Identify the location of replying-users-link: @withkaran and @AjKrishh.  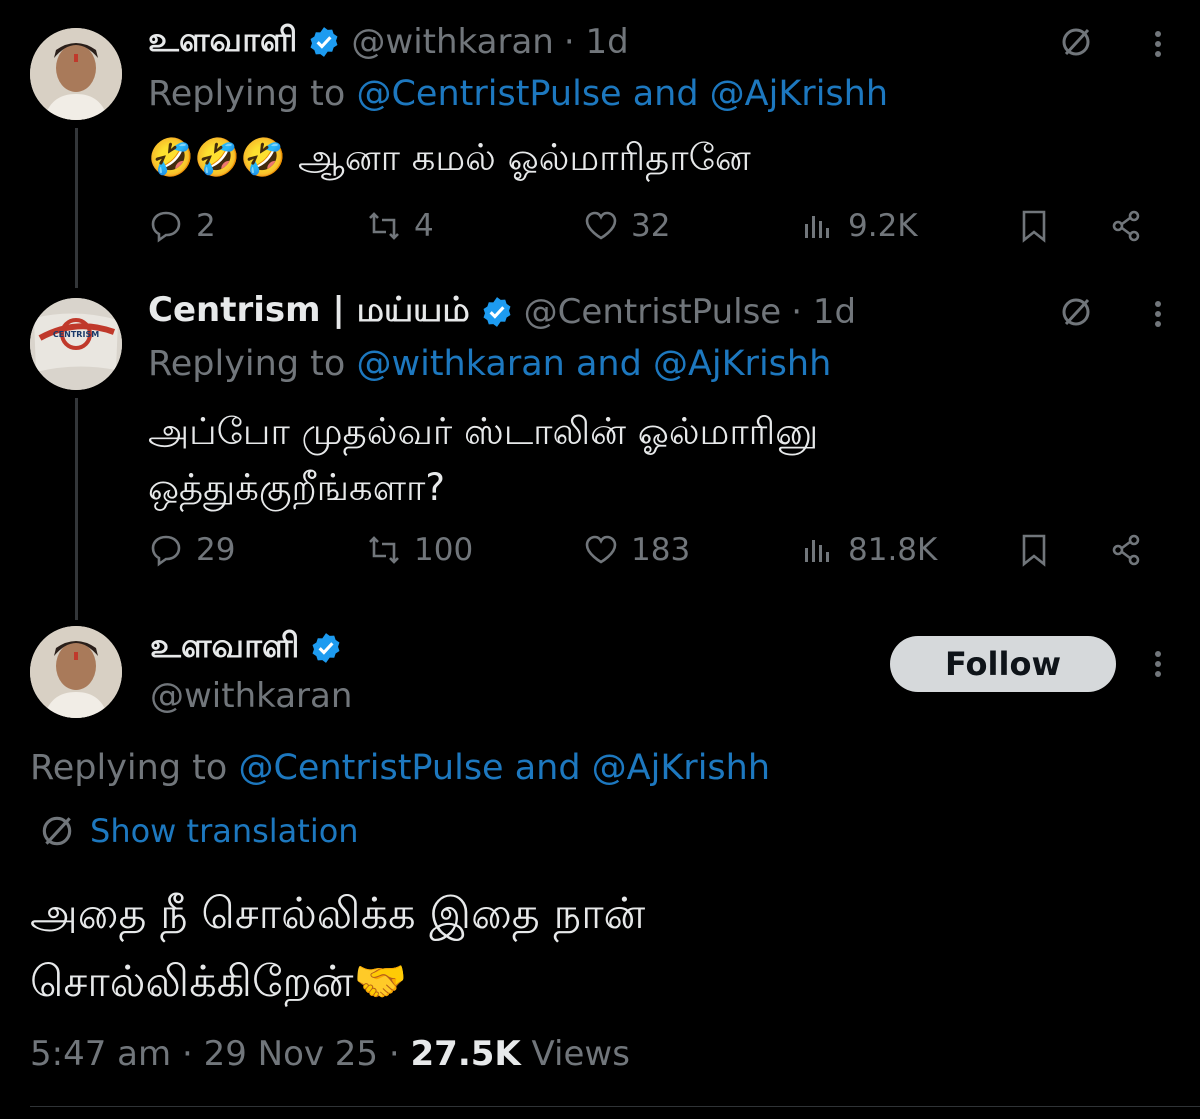
(593, 364).